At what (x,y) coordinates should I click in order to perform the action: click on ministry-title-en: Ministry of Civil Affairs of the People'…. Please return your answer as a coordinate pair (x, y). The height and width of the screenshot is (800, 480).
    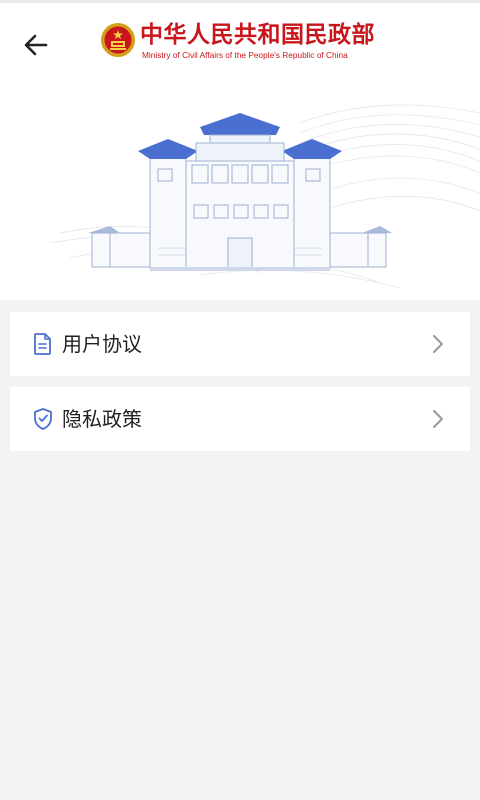
    Looking at the image, I should click on (245, 55).